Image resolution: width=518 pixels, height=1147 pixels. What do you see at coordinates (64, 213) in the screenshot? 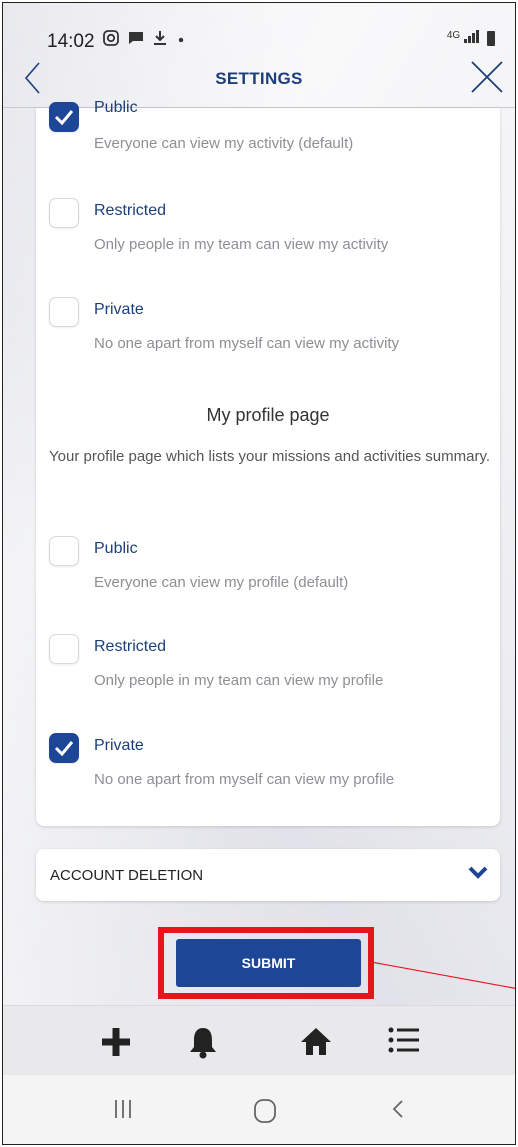
I see `activity-restricted-checkbox` at bounding box center [64, 213].